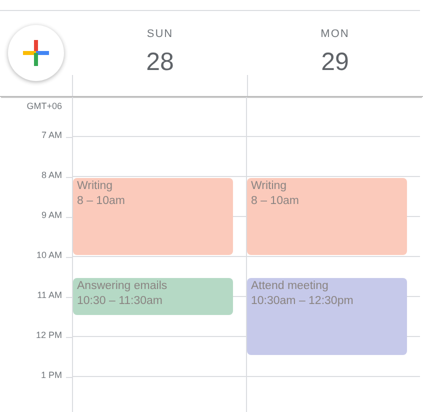 The height and width of the screenshot is (412, 423). I want to click on hour-label: 1 PM, so click(51, 375).